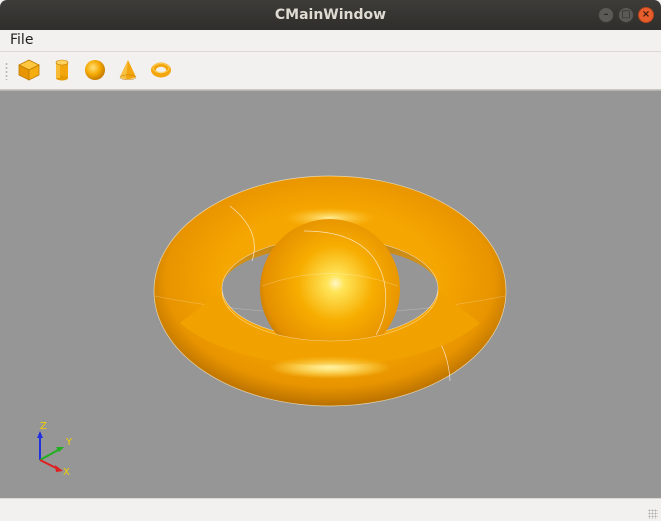  I want to click on x-axis-arrow-icon, so click(59, 468).